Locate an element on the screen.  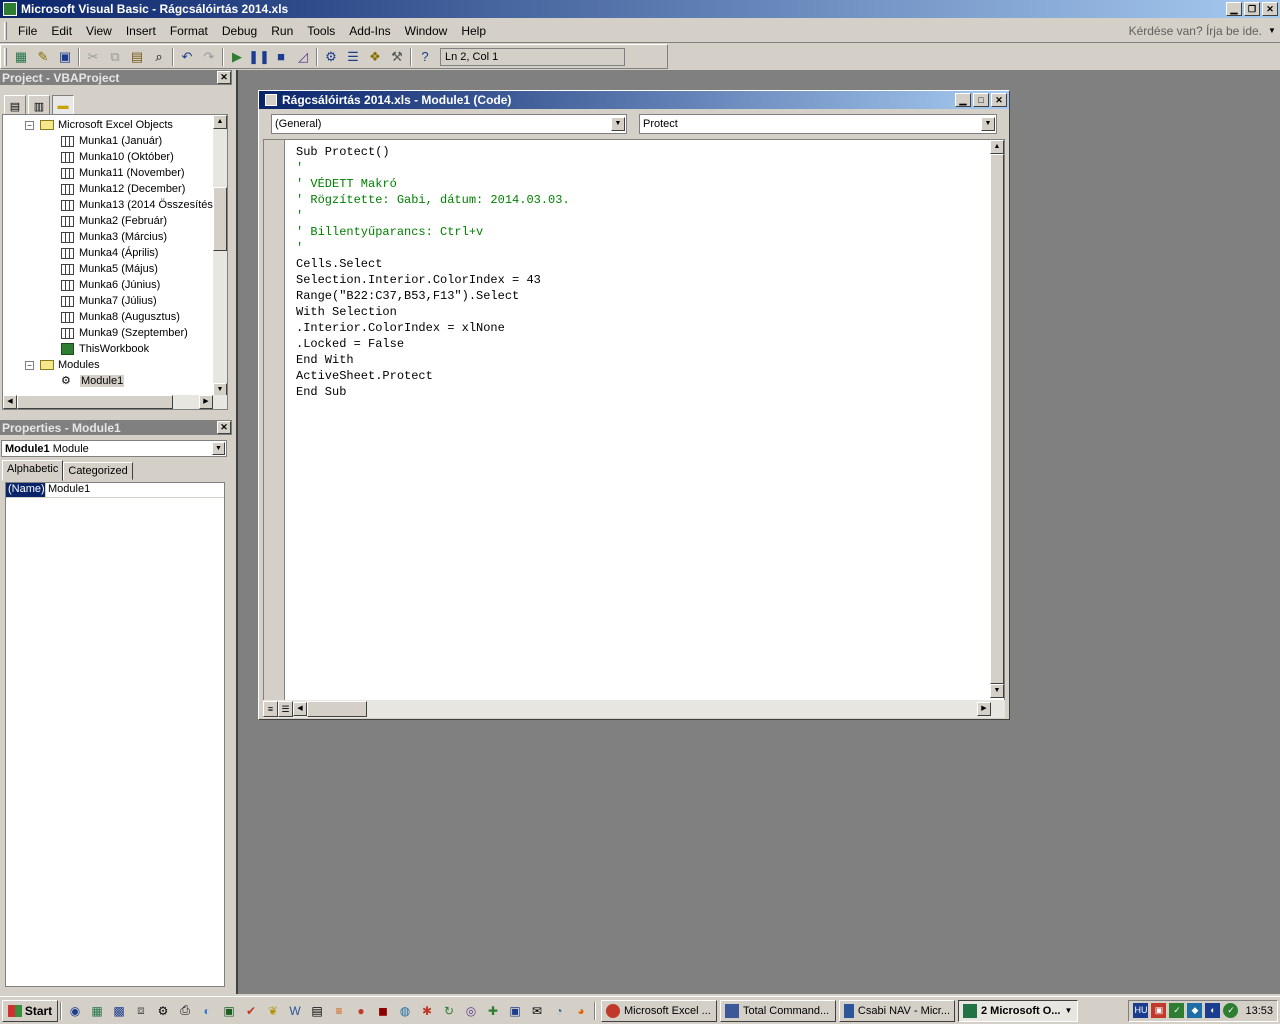
tree-item-sheet: Munka8 (Augusztus) is located at coordinates (120, 317).